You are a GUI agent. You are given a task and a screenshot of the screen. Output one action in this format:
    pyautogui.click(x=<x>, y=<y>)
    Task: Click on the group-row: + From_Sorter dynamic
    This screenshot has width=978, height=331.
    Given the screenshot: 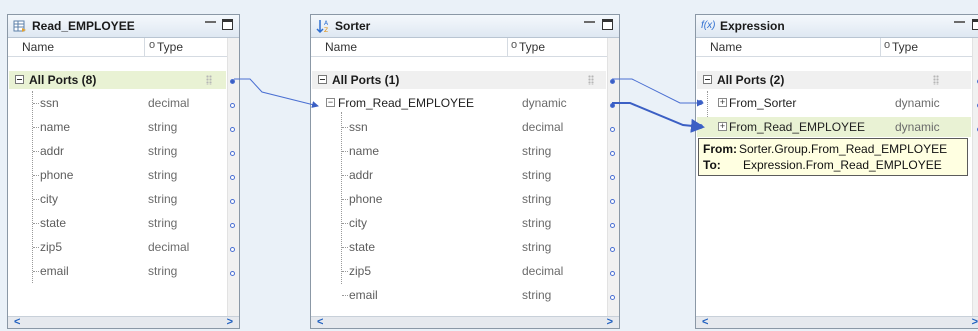 What is the action you would take?
    pyautogui.click(x=834, y=103)
    